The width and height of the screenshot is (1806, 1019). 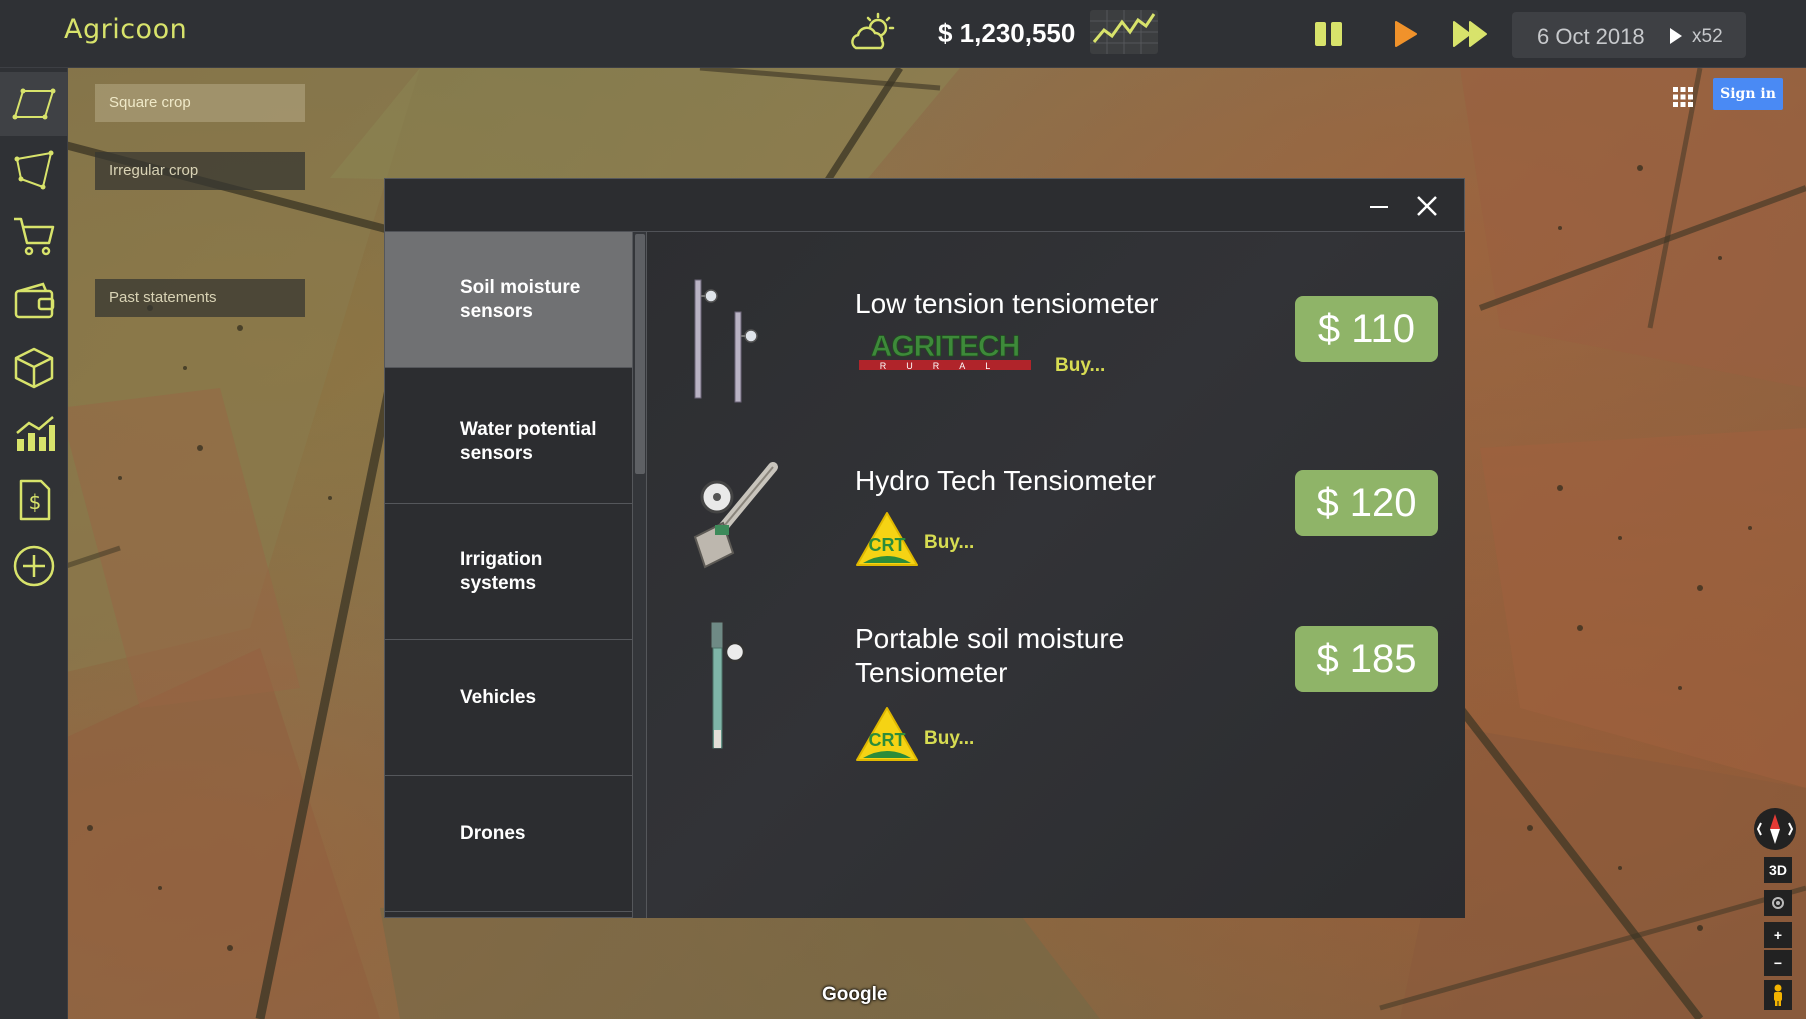 I want to click on price-button: $ 120, so click(x=1366, y=503).